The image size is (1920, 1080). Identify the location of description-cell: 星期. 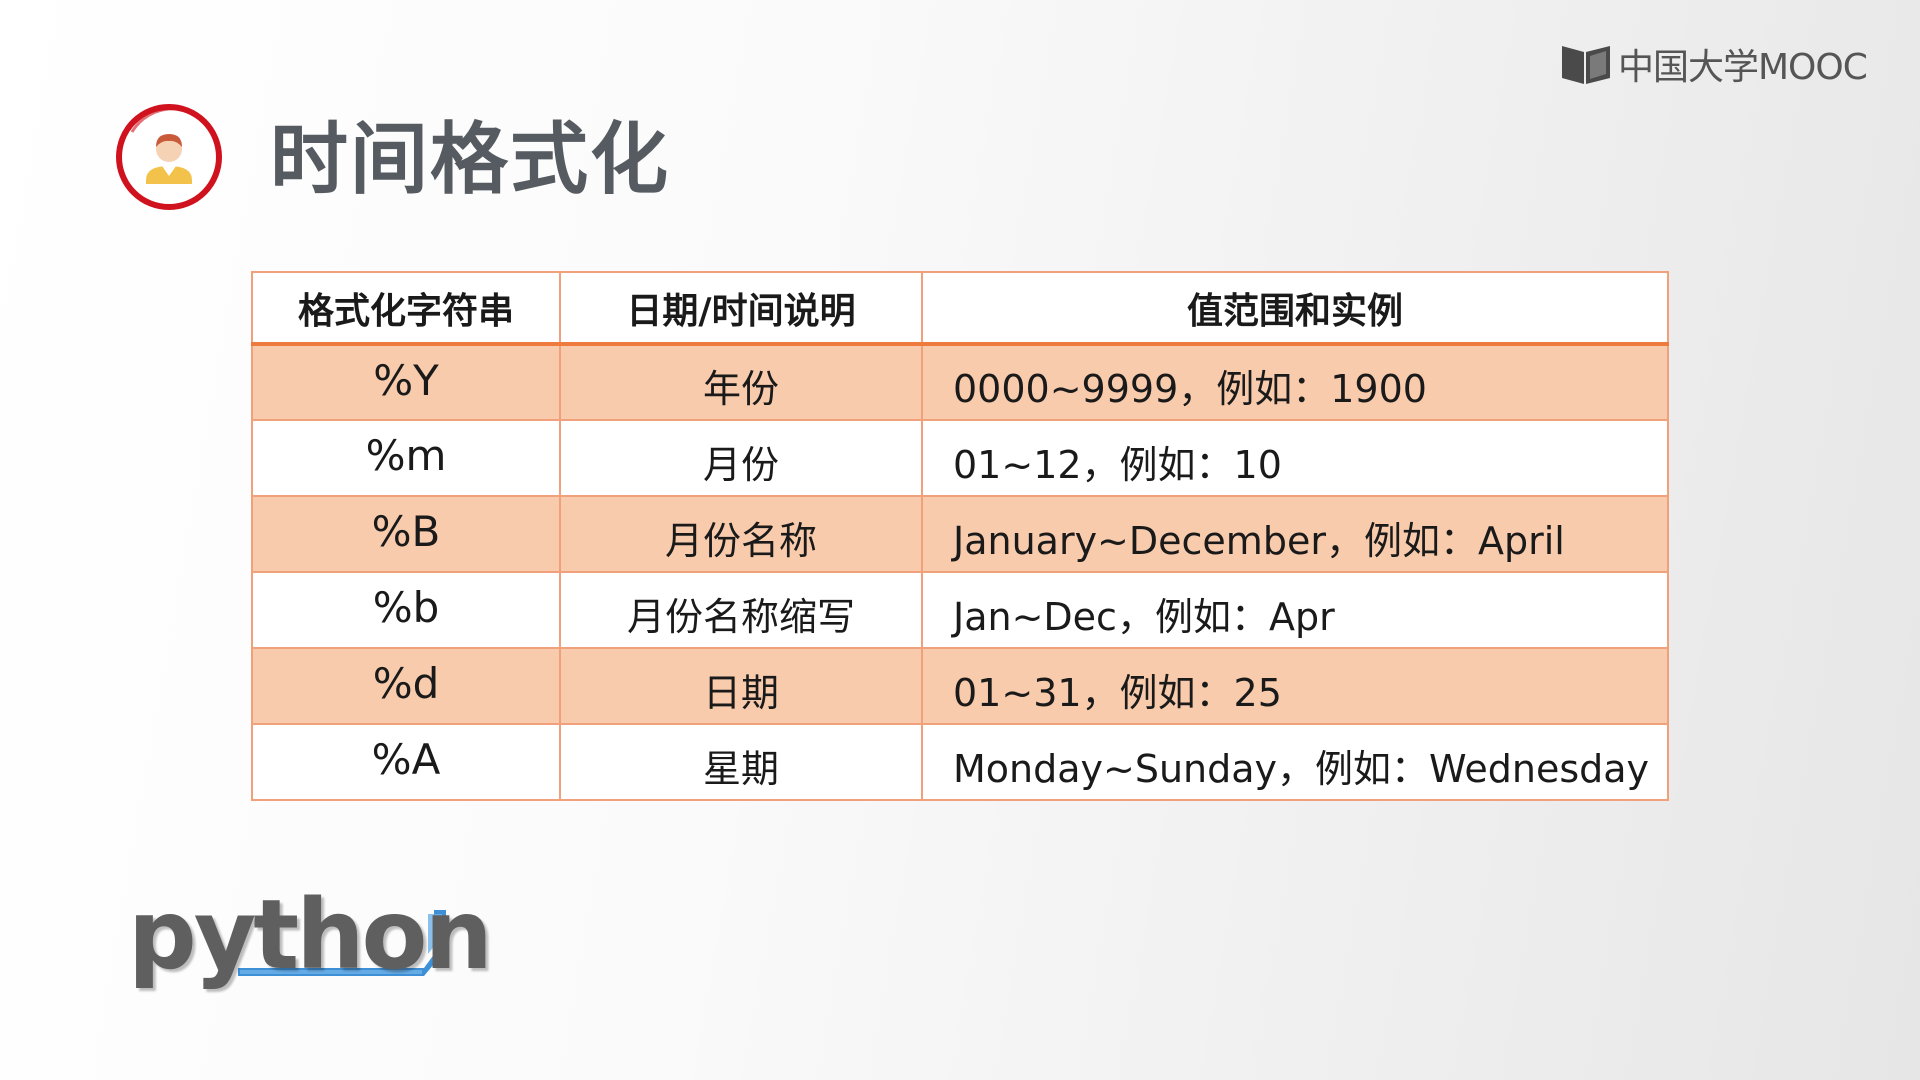
(741, 762).